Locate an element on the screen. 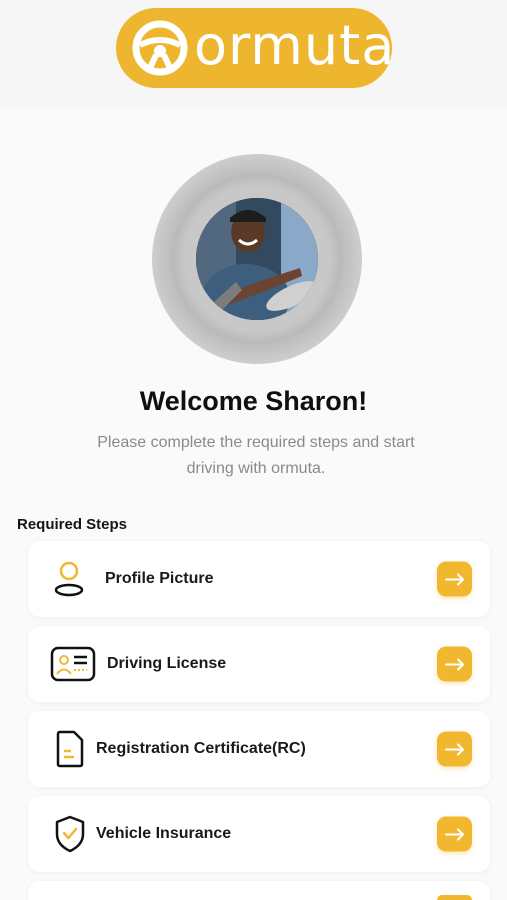  document-icon is located at coordinates (70, 749).